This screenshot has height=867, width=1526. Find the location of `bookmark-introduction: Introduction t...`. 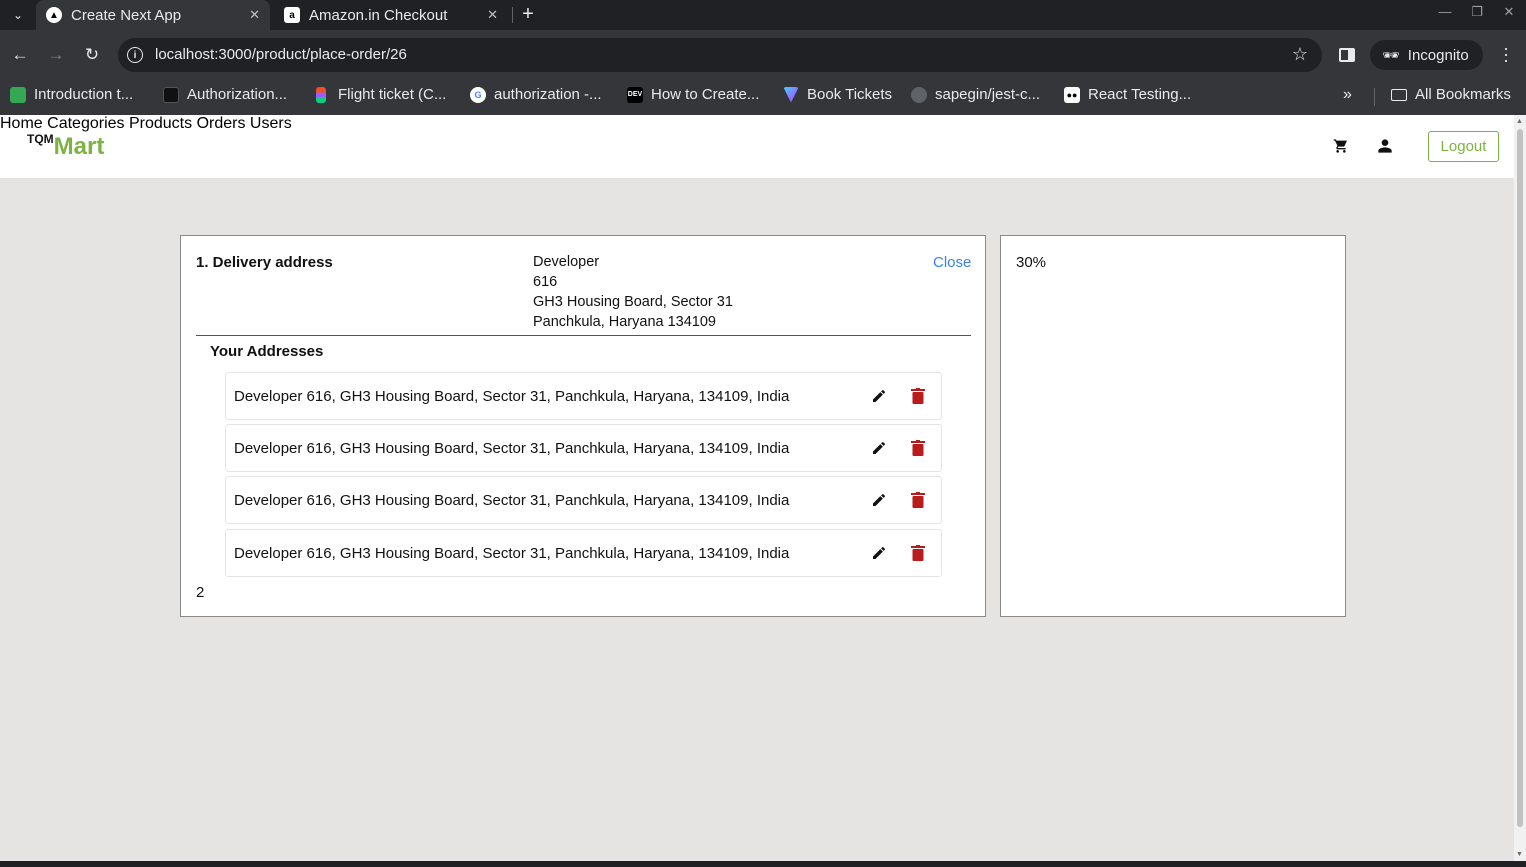

bookmark-introduction: Introduction t... is located at coordinates (71, 94).